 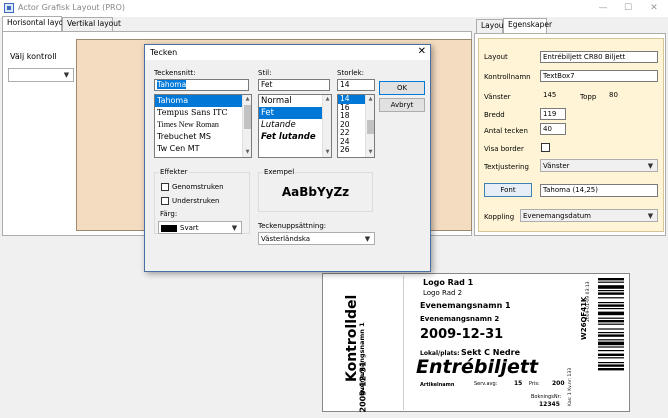 I want to click on style-item: Normal, so click(x=295, y=101).